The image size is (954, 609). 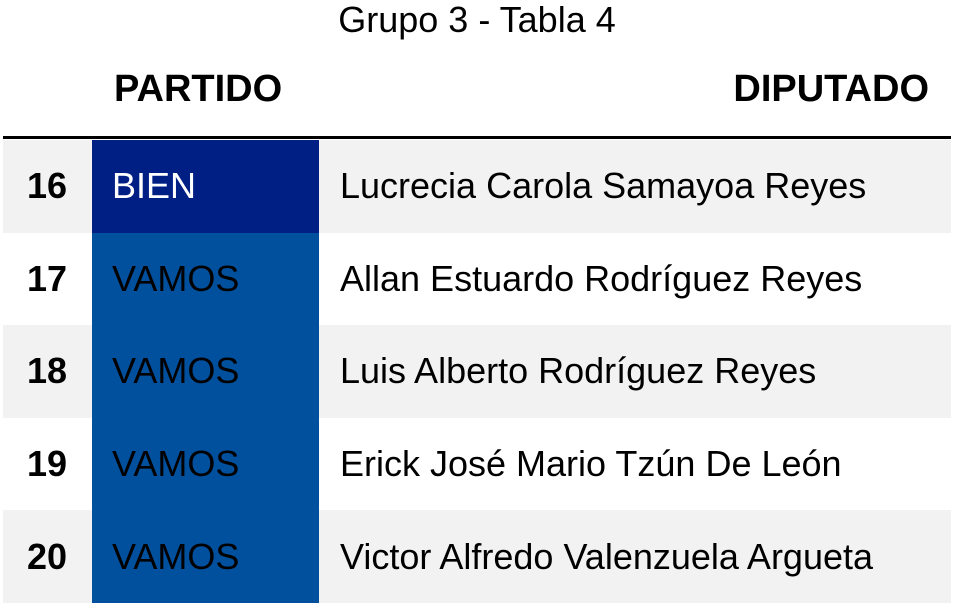 What do you see at coordinates (831, 89) in the screenshot?
I see `column-header-diputado: DIPUTADO` at bounding box center [831, 89].